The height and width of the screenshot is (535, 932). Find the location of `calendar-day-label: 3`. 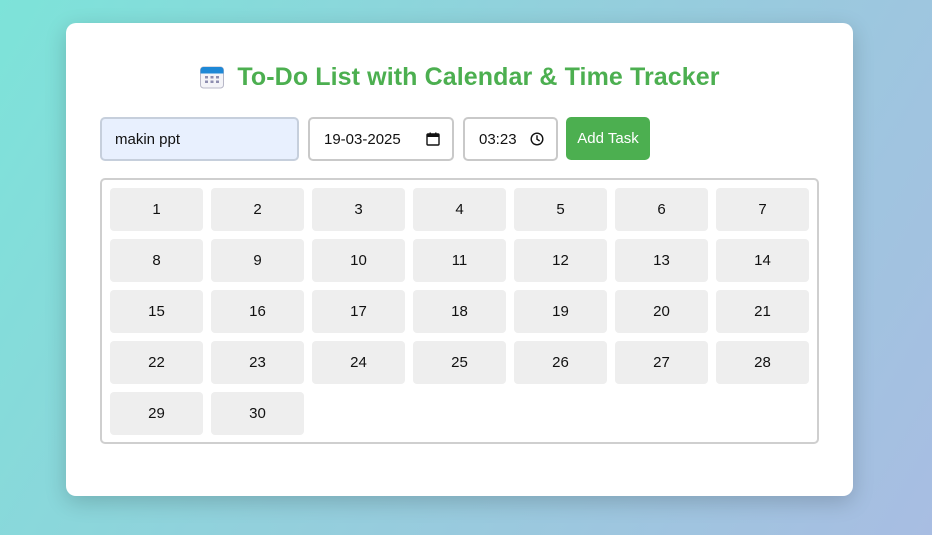

calendar-day-label: 3 is located at coordinates (358, 209).